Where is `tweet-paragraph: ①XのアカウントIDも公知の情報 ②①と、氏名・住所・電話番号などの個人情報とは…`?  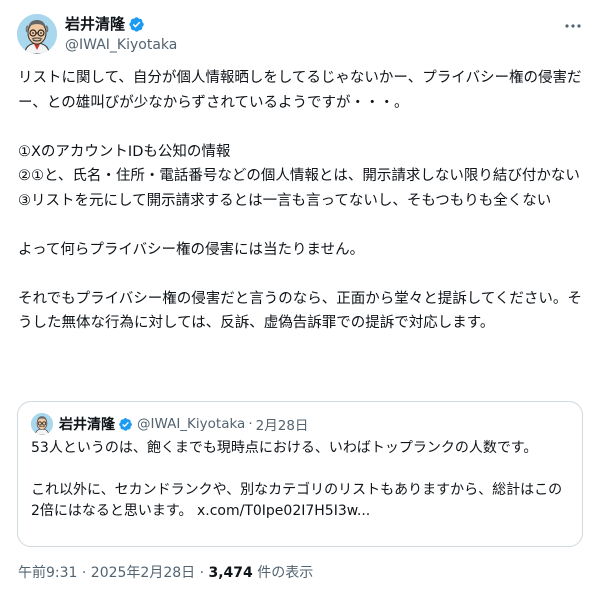 tweet-paragraph: ①XのアカウントIDも公知の情報 ②①と、氏名・住所・電話番号などの個人情報とは… is located at coordinates (299, 176).